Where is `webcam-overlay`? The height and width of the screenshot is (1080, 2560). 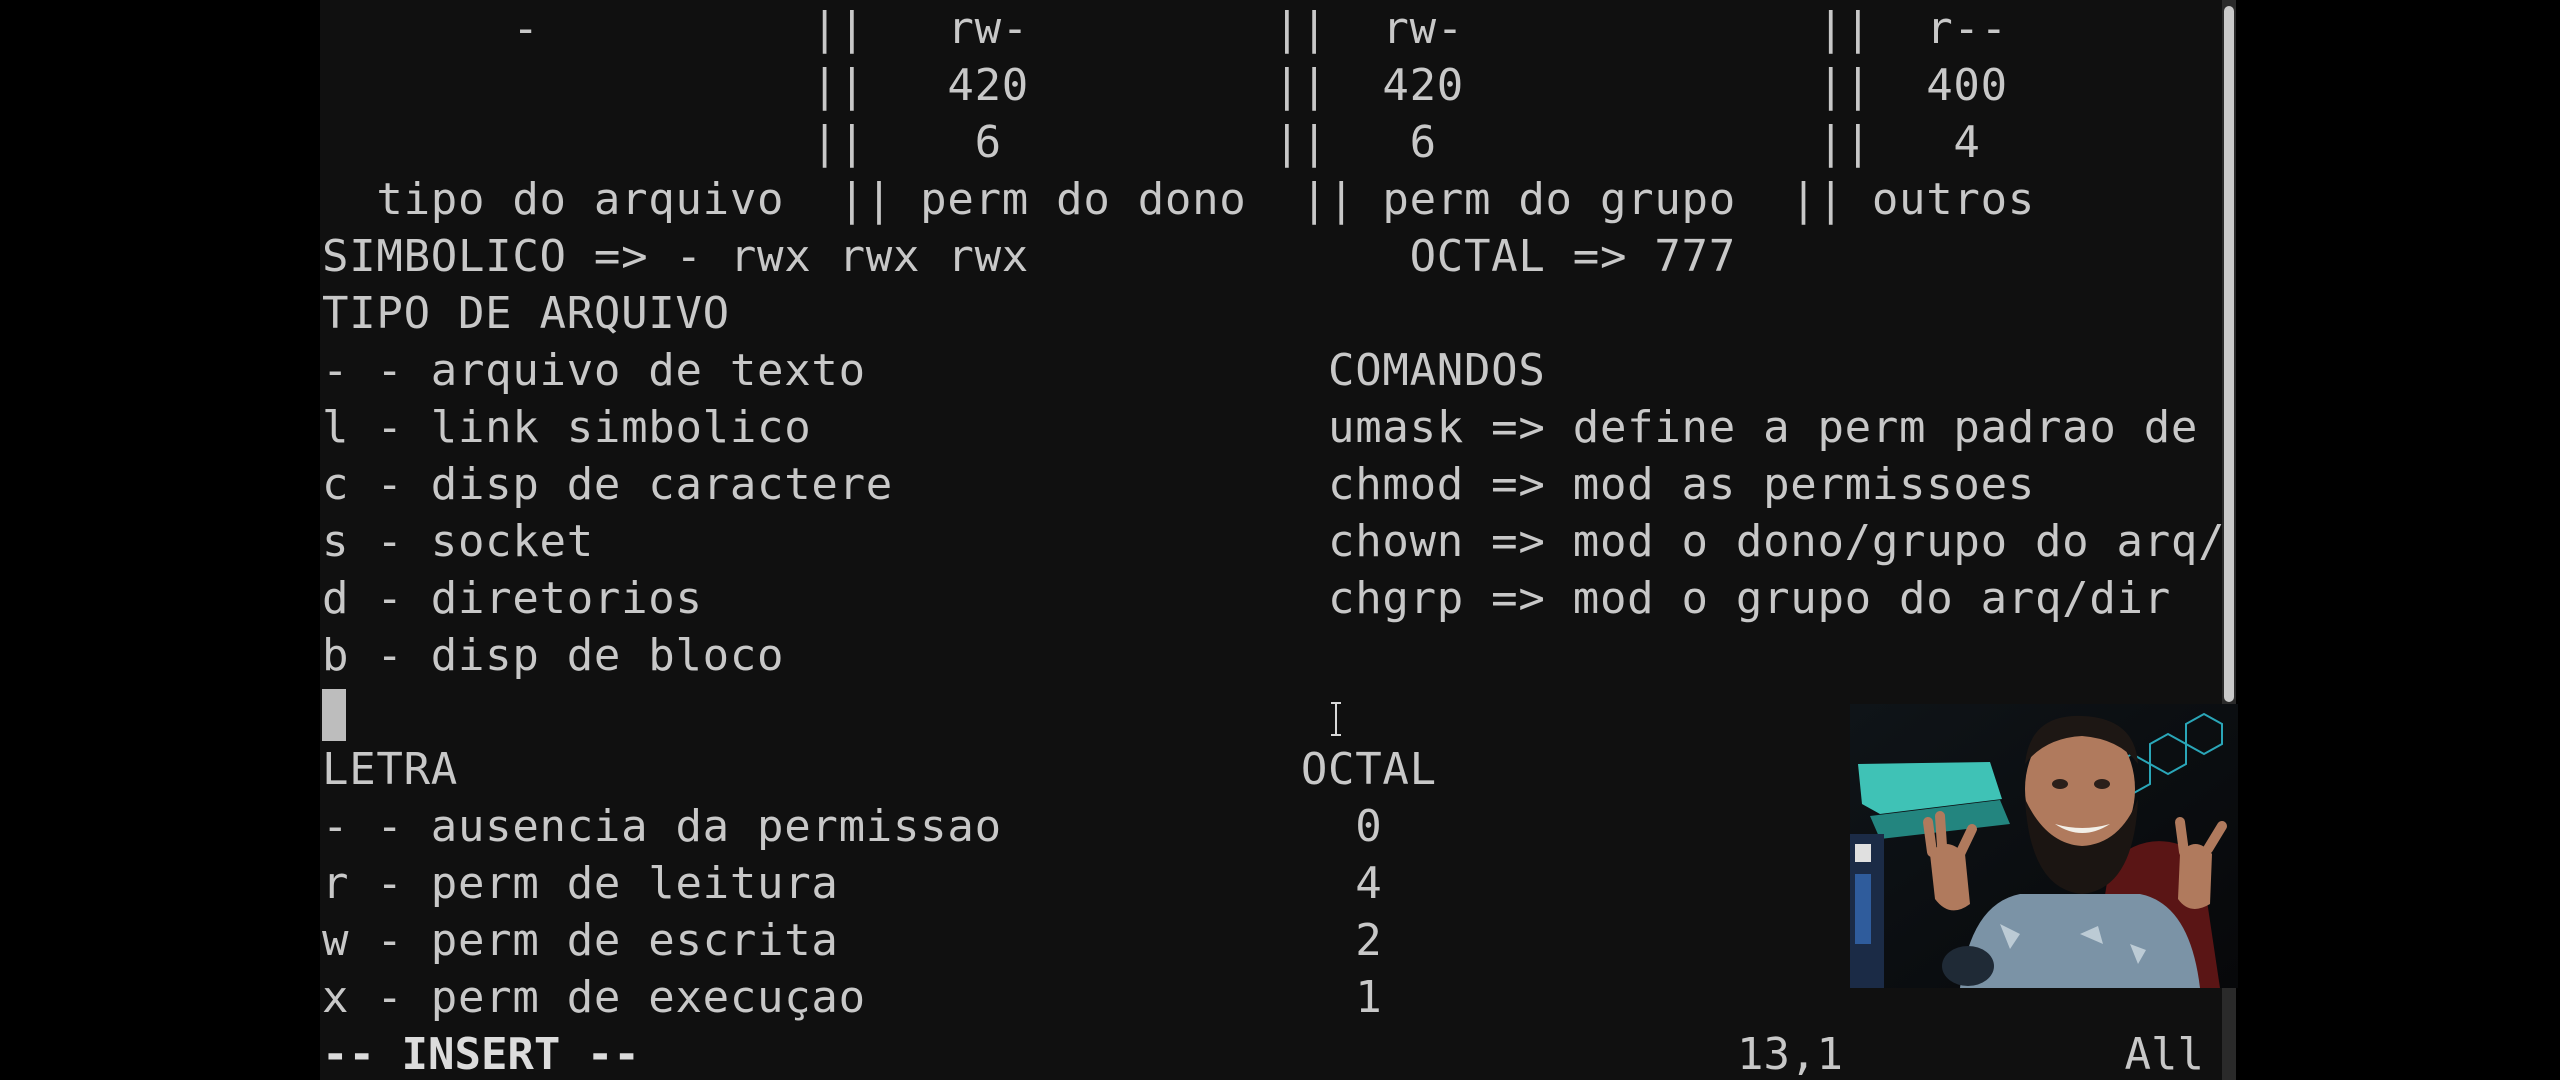
webcam-overlay is located at coordinates (2044, 846).